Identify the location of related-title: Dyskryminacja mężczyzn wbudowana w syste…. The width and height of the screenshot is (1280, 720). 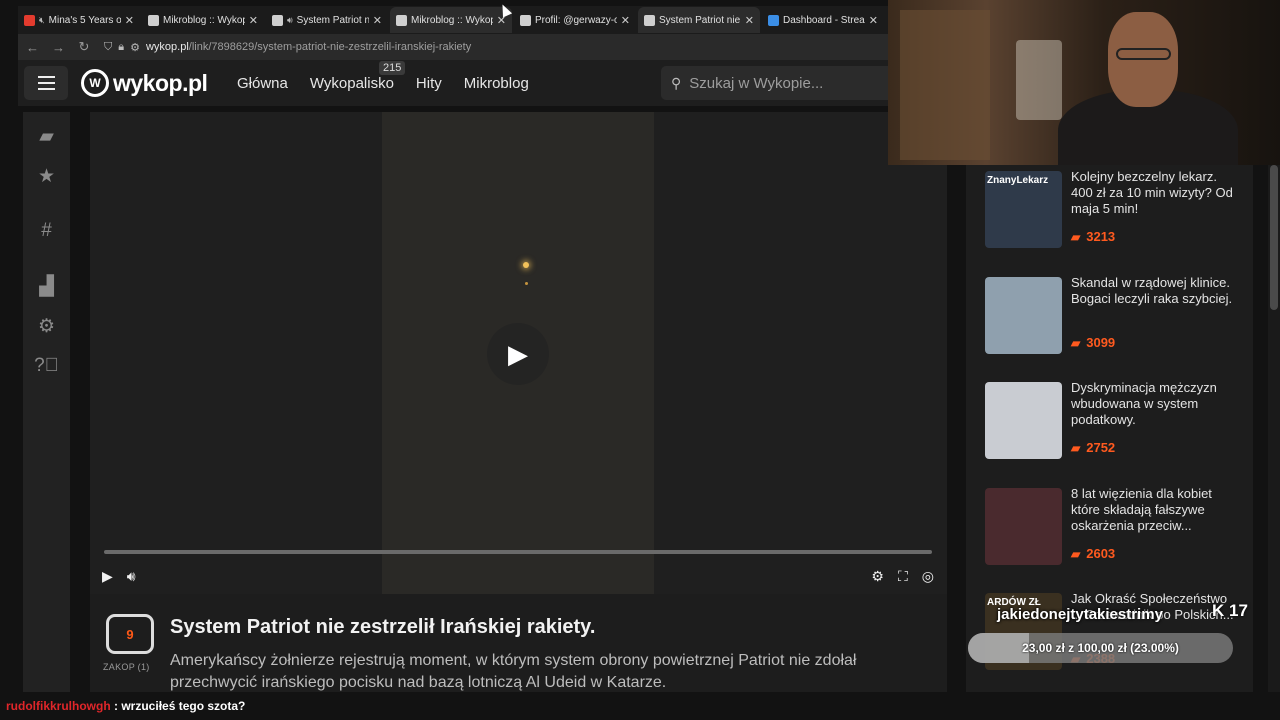
(1156, 404).